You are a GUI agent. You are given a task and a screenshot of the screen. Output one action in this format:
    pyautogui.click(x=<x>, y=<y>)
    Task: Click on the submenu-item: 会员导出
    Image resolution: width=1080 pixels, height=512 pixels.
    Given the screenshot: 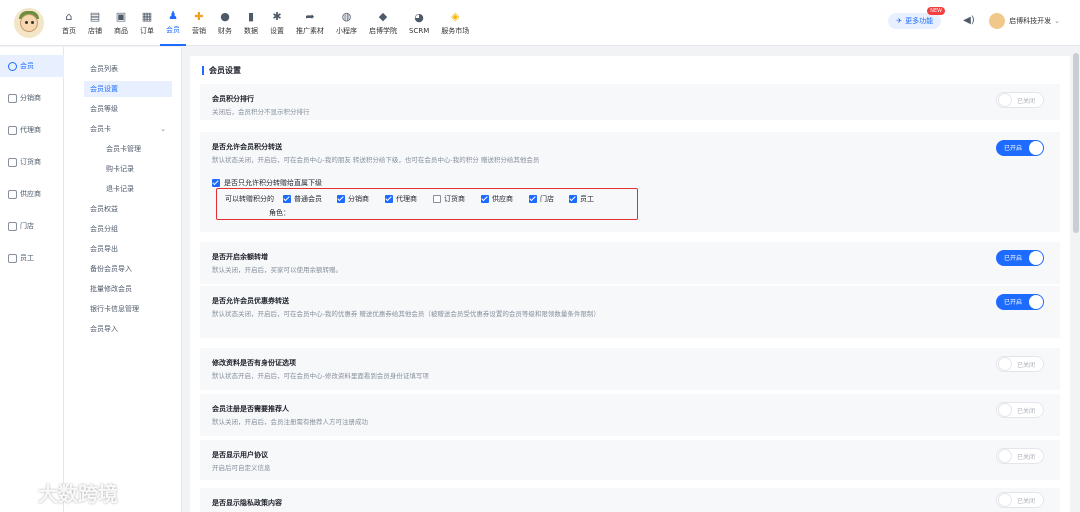 What is the action you would take?
    pyautogui.click(x=128, y=249)
    